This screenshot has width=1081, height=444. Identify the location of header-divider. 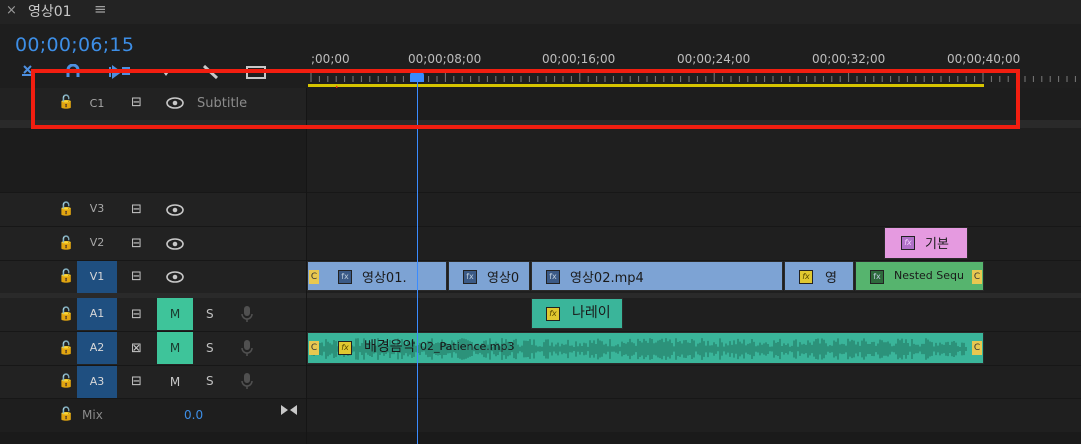
(306, 266).